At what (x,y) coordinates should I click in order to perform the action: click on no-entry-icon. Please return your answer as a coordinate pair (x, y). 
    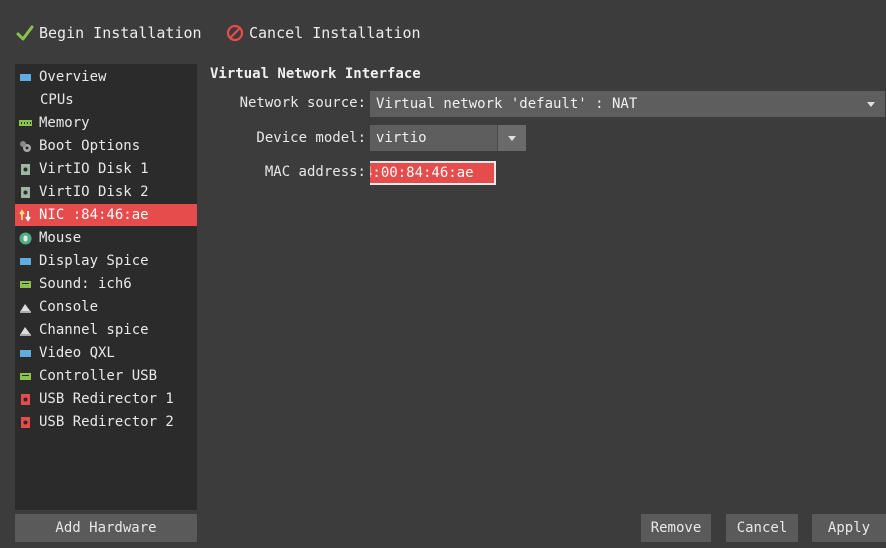
    Looking at the image, I should click on (235, 33).